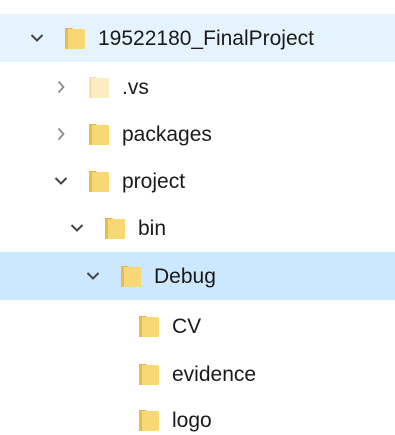 Image resolution: width=395 pixels, height=435 pixels. What do you see at coordinates (197, 181) in the screenshot?
I see `tree-item-project: project` at bounding box center [197, 181].